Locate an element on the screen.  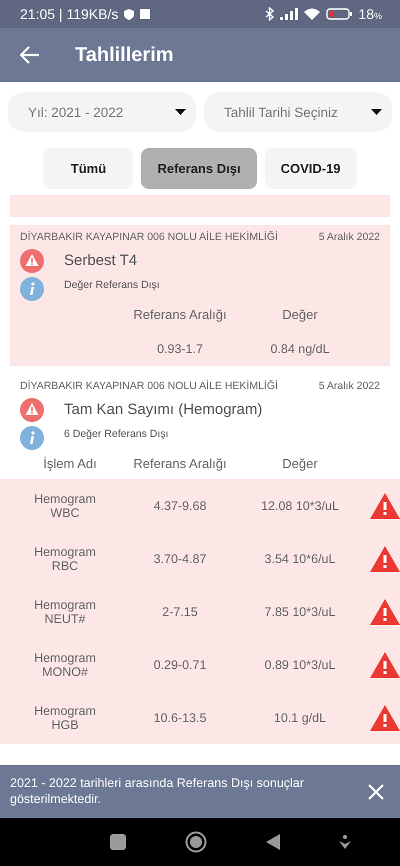
test-title: Tam Kan Sayımı (Hemogram) is located at coordinates (163, 409).